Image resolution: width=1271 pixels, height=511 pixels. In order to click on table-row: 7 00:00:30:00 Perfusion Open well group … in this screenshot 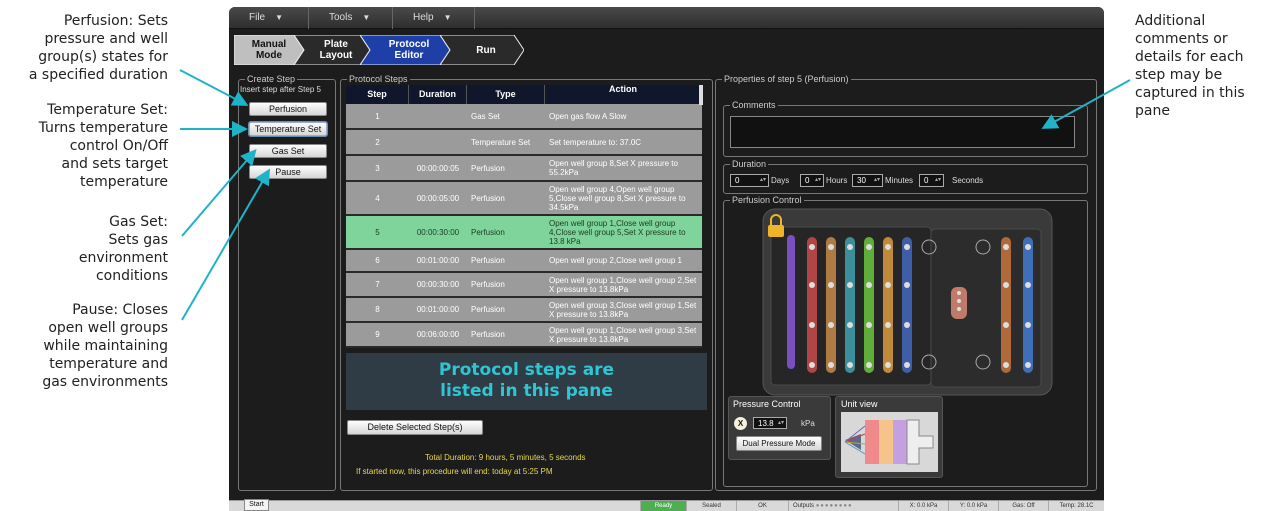, I will do `click(524, 285)`.